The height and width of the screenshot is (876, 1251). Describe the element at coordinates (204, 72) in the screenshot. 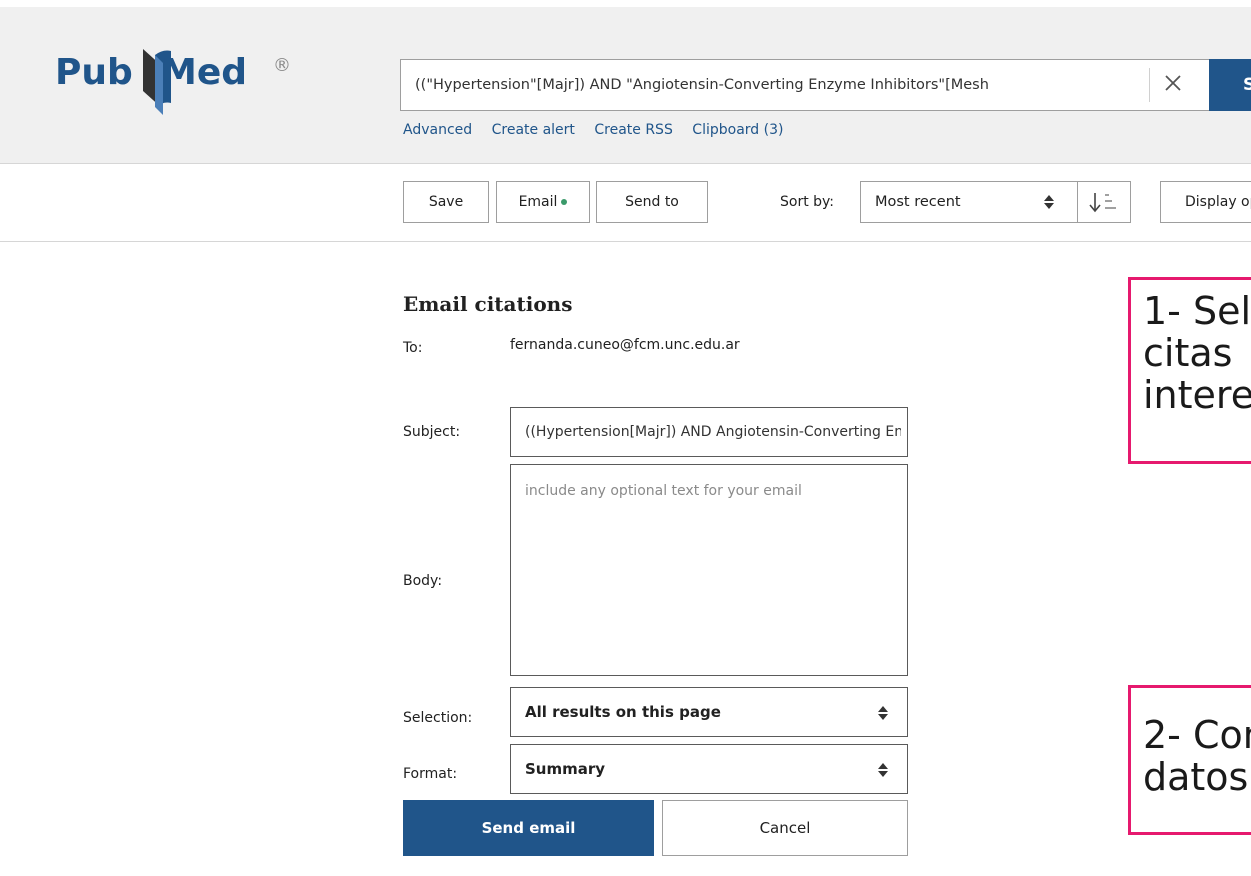

I see `logo-med-text: Med` at that location.